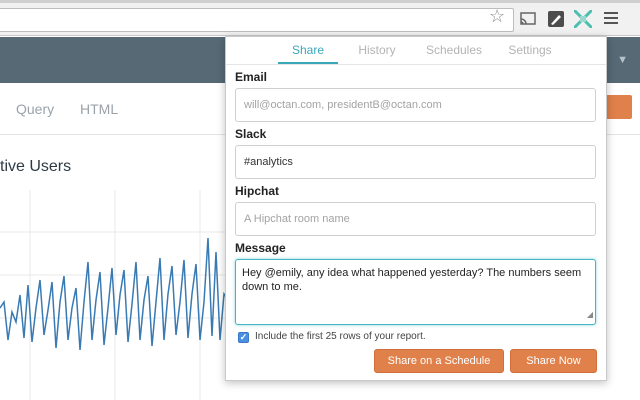 The height and width of the screenshot is (400, 640). Describe the element at coordinates (251, 134) in the screenshot. I see `slack-label: Slack` at that location.